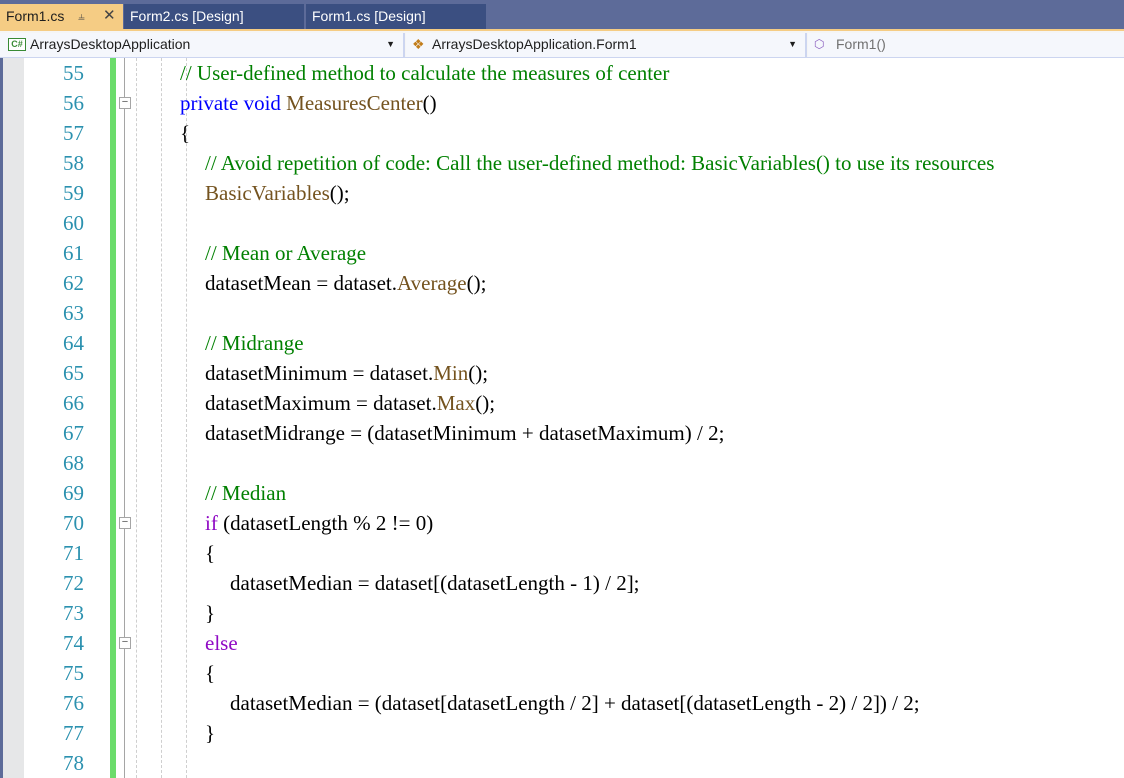 Image resolution: width=1124 pixels, height=778 pixels. I want to click on close-icon: ✕, so click(109, 16).